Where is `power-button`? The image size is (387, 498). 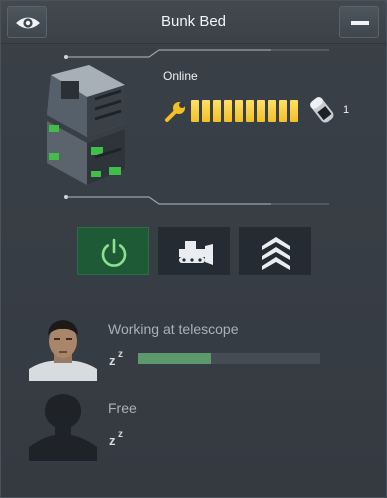 power-button is located at coordinates (113, 251).